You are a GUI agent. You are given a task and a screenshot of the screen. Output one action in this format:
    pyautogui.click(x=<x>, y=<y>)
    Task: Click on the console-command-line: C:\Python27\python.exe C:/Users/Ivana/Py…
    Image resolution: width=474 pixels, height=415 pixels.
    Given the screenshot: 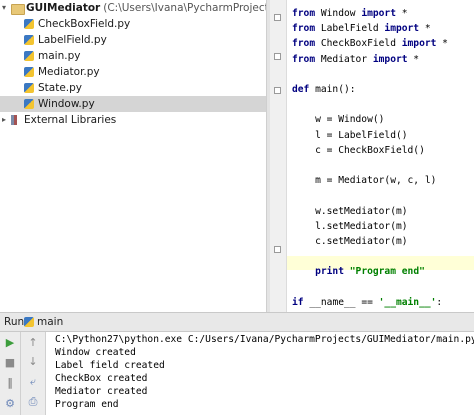 What is the action you would take?
    pyautogui.click(x=264, y=339)
    